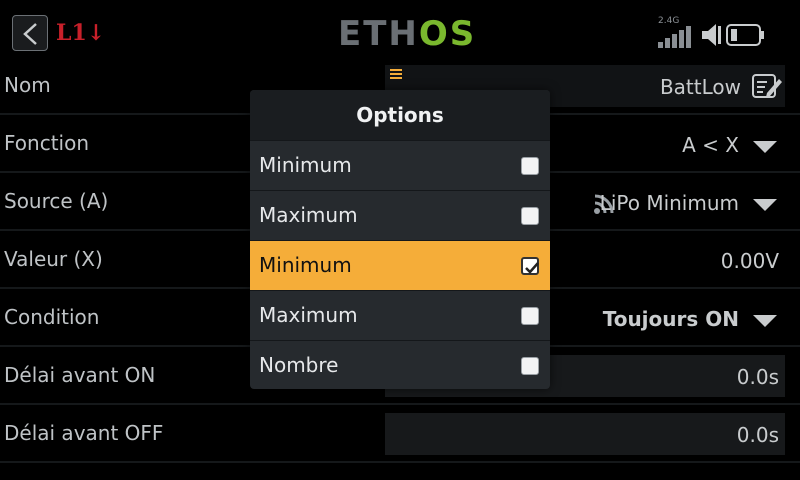 The width and height of the screenshot is (800, 480). I want to click on chevron-left-icon, so click(30, 34).